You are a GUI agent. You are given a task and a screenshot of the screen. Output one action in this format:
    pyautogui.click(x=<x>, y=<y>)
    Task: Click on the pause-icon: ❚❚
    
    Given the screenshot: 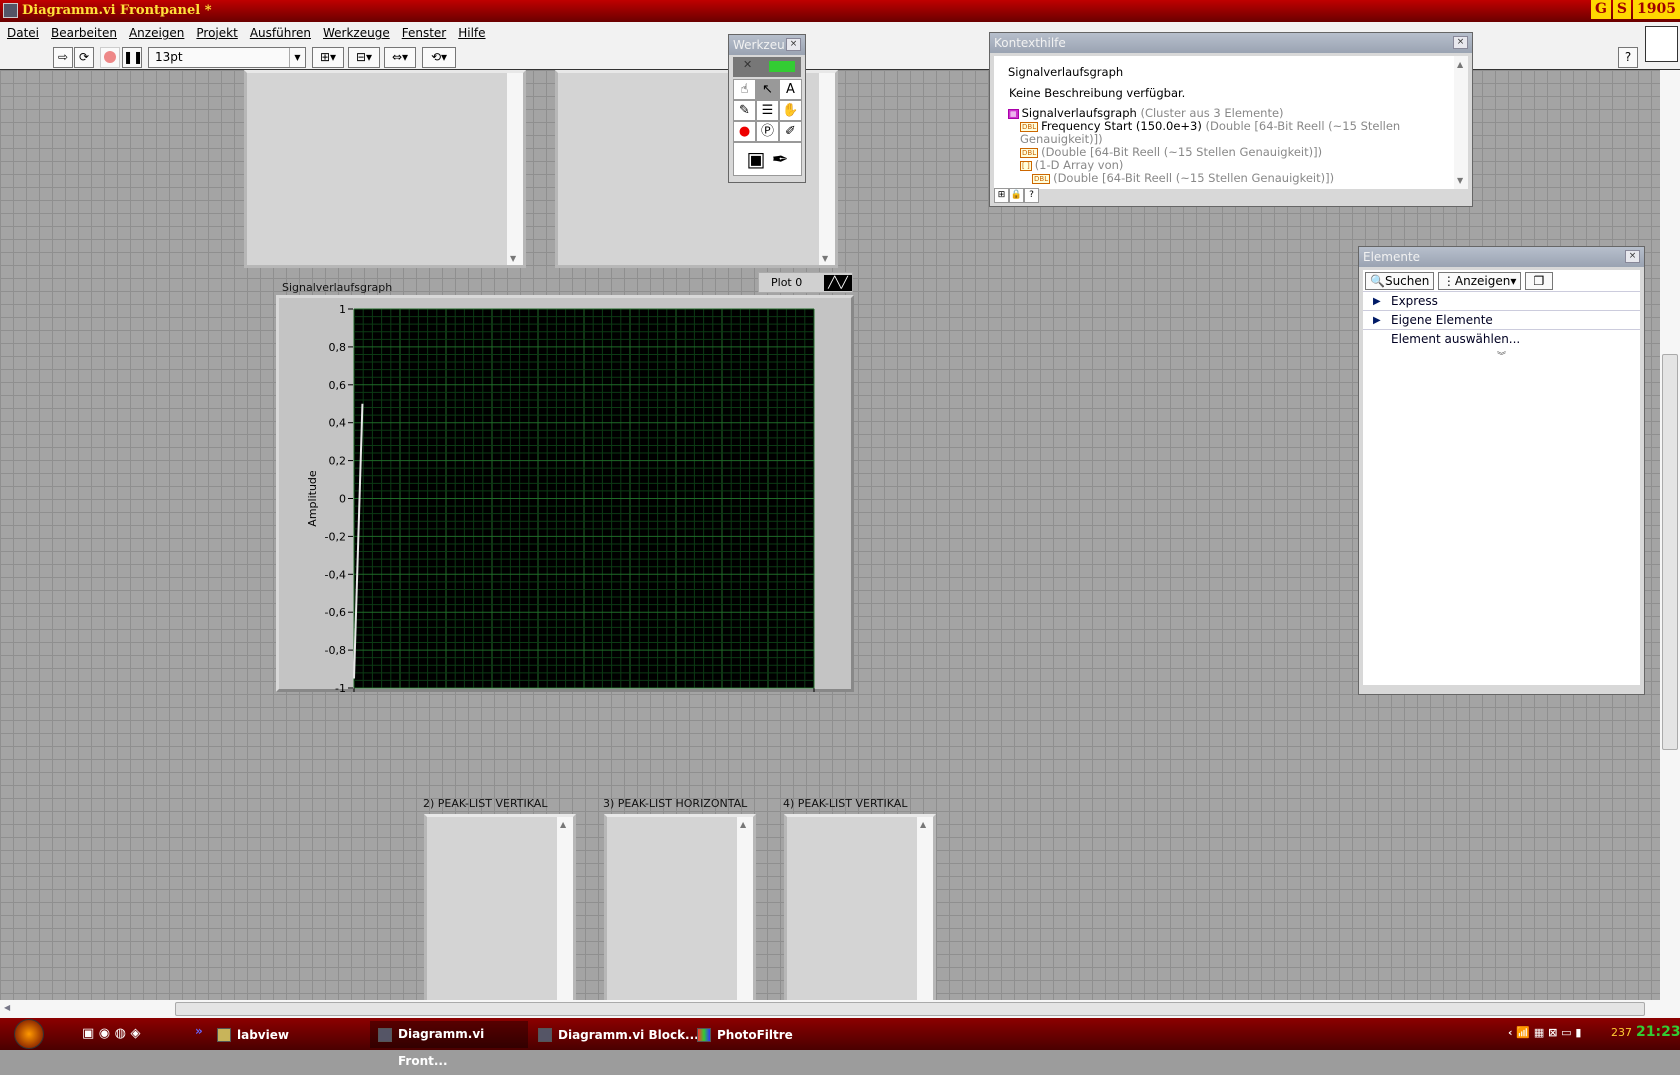 What is the action you would take?
    pyautogui.click(x=132, y=57)
    